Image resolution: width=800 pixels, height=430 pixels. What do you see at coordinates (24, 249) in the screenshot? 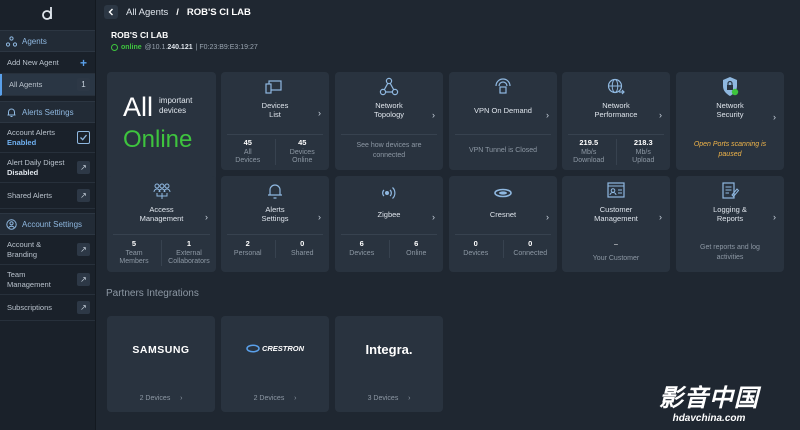
I see `account-branding-label: Account & Branding` at bounding box center [24, 249].